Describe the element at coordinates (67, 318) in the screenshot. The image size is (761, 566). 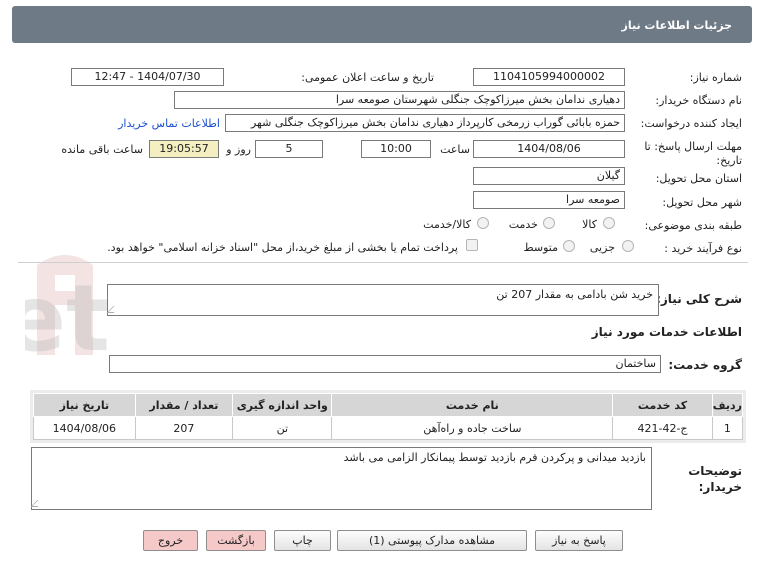
I see `watermark-text: AriaTender.net` at that location.